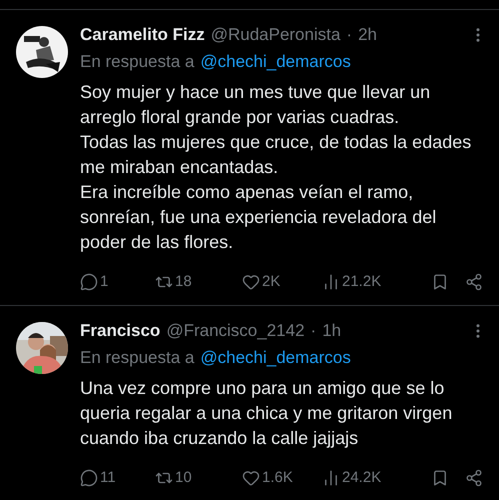  What do you see at coordinates (366, 477) in the screenshot?
I see `views-button: 24.2K` at bounding box center [366, 477].